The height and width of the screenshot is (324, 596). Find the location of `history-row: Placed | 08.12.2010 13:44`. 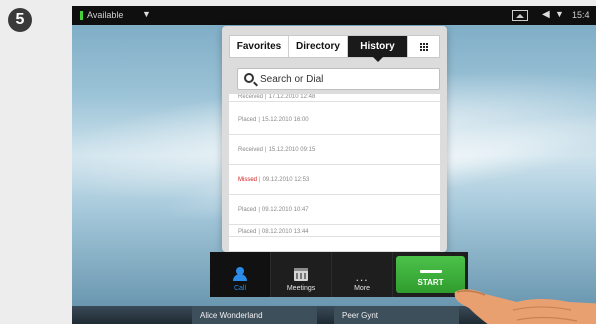

history-row: Placed | 08.12.2010 13:44 is located at coordinates (334, 231).